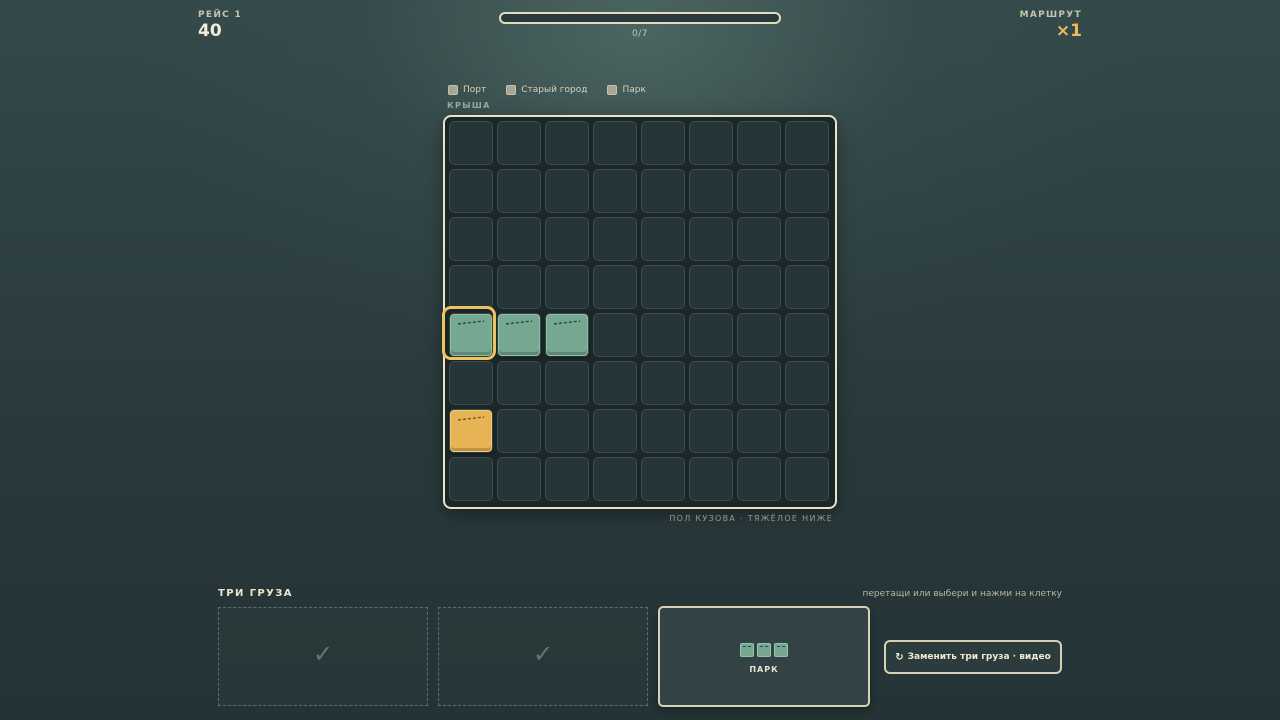 The height and width of the screenshot is (720, 1280). Describe the element at coordinates (469, 105) in the screenshot. I see `roof-label: КРЫША` at that location.